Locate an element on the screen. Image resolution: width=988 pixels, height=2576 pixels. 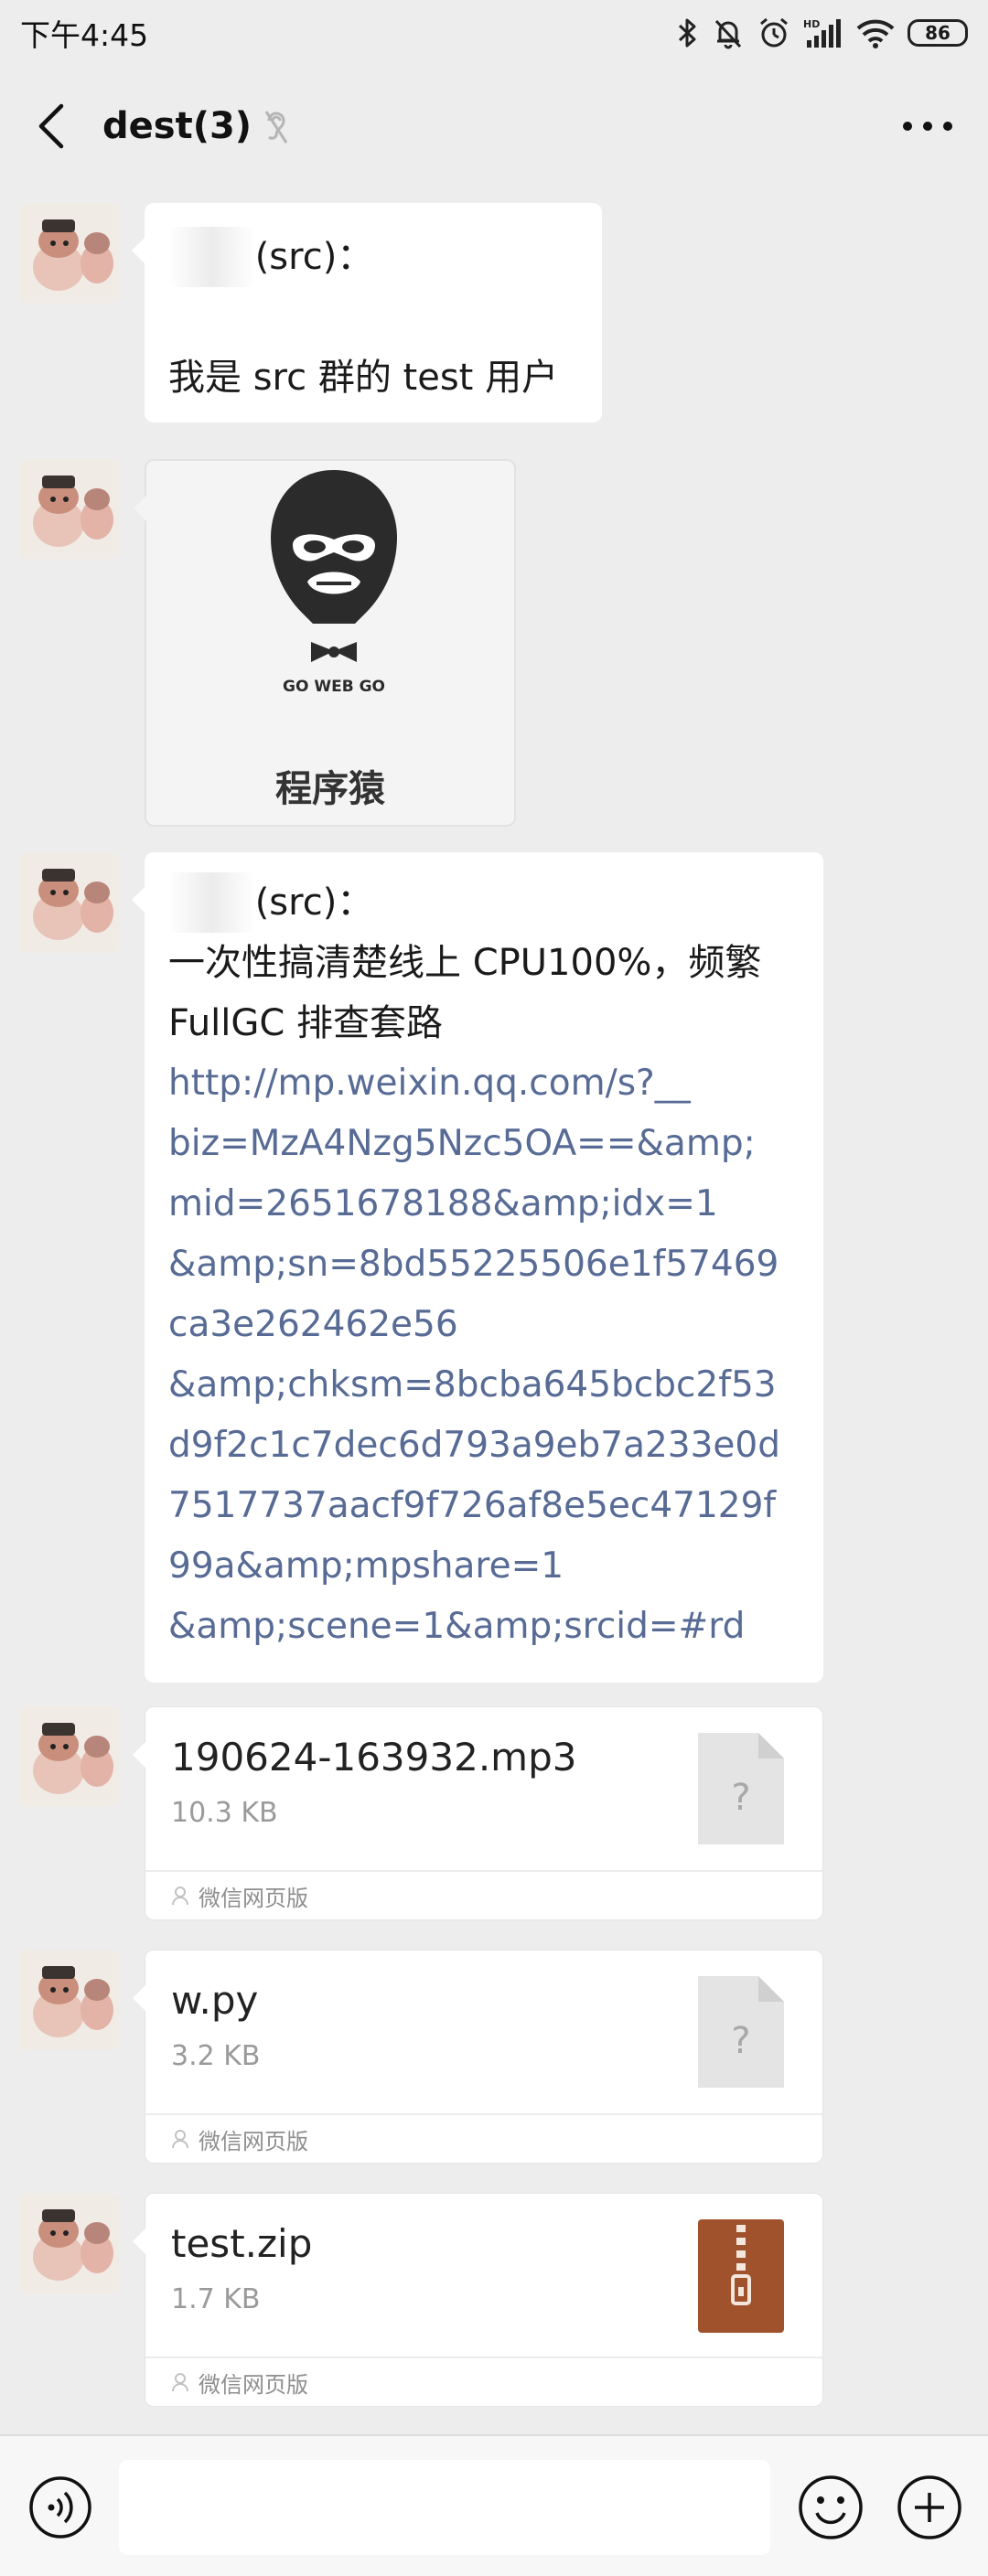
file-size: 10.3 KB is located at coordinates (225, 1813).